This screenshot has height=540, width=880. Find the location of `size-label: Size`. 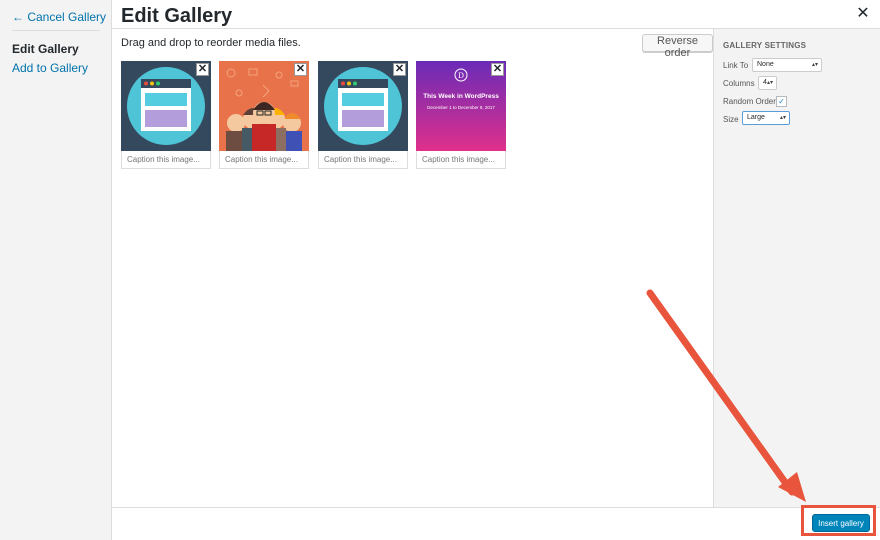

size-label: Size is located at coordinates (731, 119).